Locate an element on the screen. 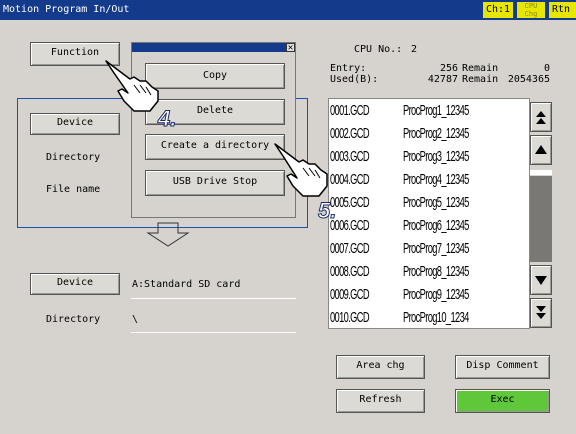 The width and height of the screenshot is (576, 434). double-down-arrow-icon is located at coordinates (541, 312).